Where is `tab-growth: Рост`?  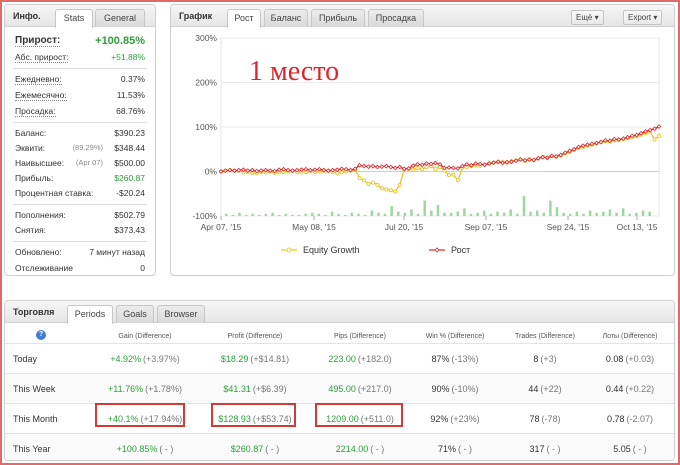
tab-growth: Рост is located at coordinates (244, 18).